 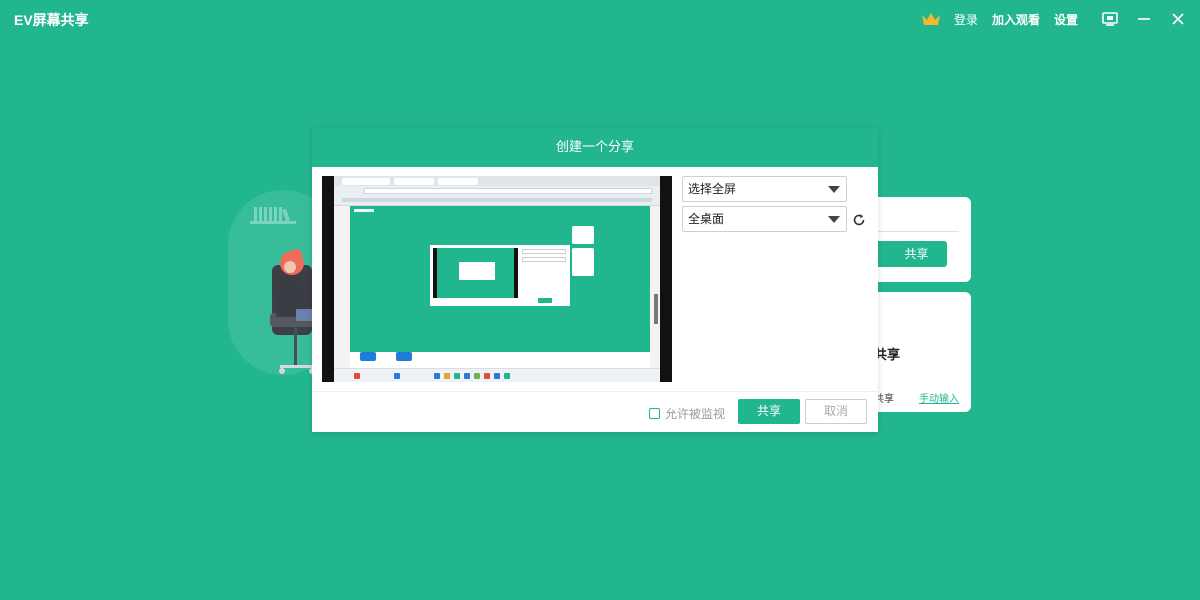 I want to click on minimize-icon, so click(x=1144, y=19).